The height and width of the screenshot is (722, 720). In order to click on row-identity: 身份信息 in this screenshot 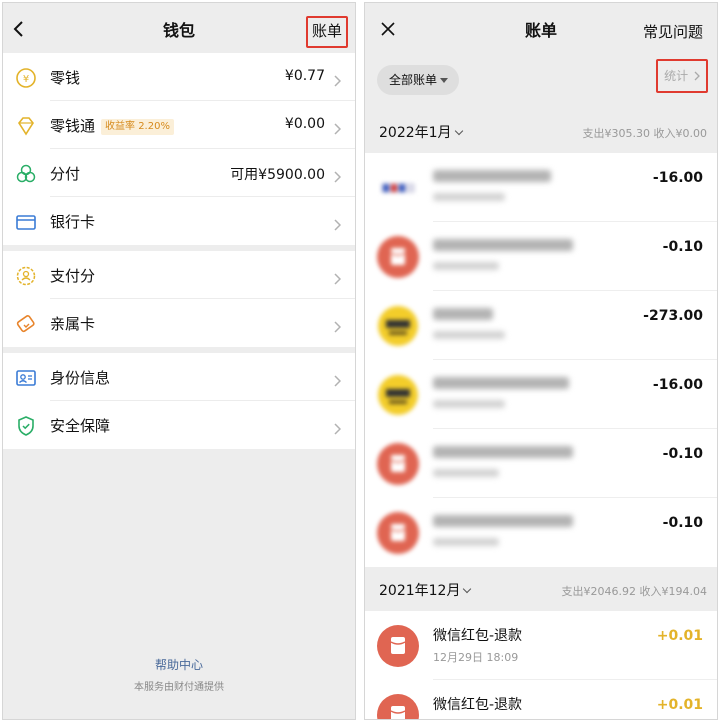, I will do `click(179, 377)`.